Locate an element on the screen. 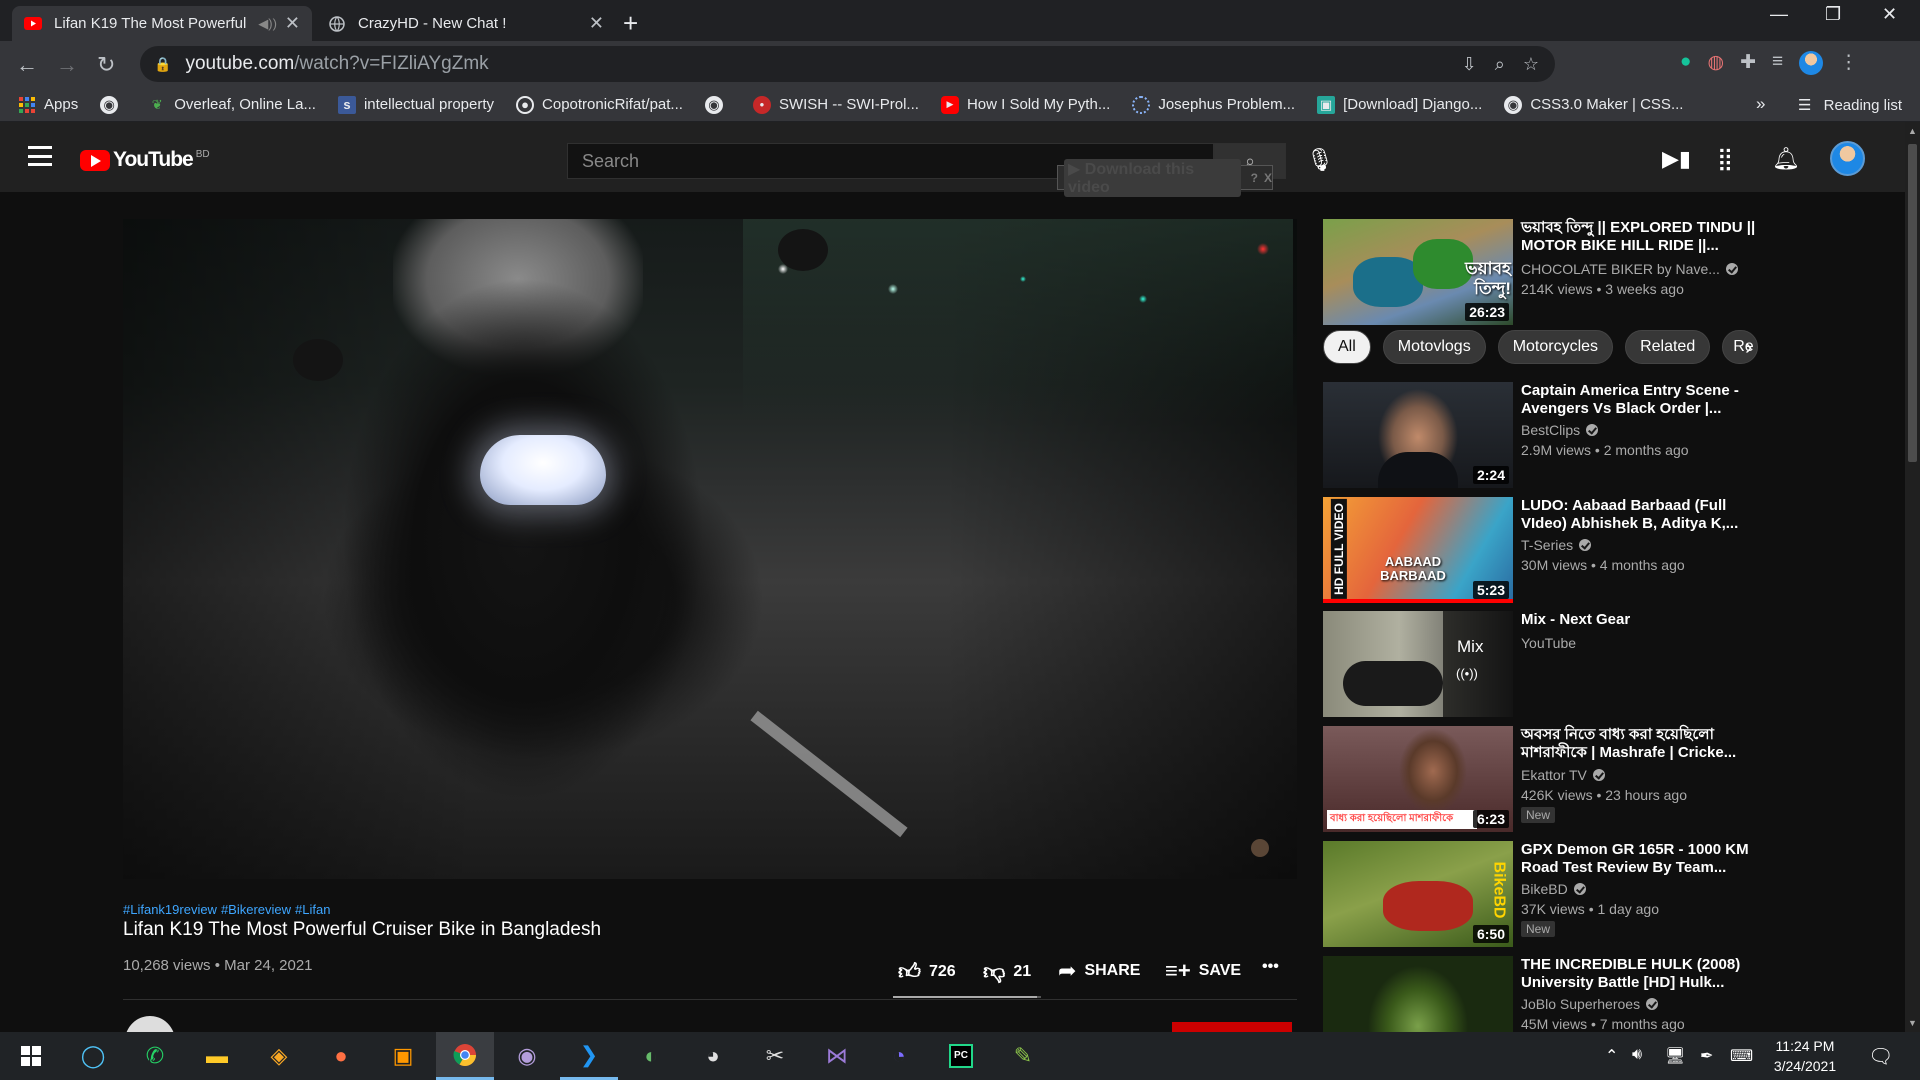 The height and width of the screenshot is (1080, 1920). mix-thumbnail: Mix ((•)) is located at coordinates (1418, 664).